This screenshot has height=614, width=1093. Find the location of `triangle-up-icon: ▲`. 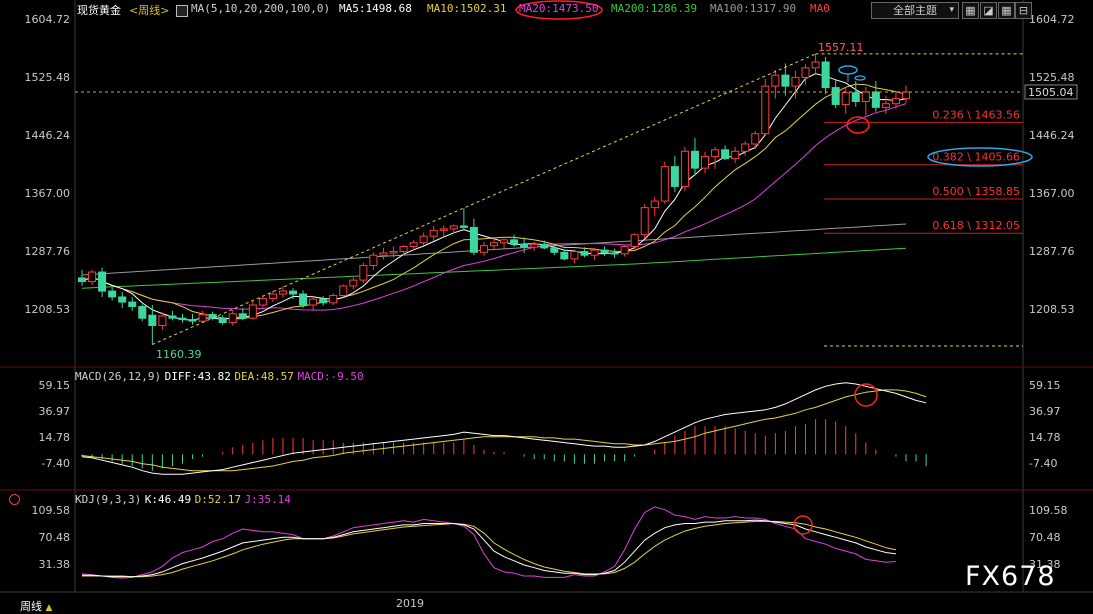

triangle-up-icon: ▲ is located at coordinates (49, 608).